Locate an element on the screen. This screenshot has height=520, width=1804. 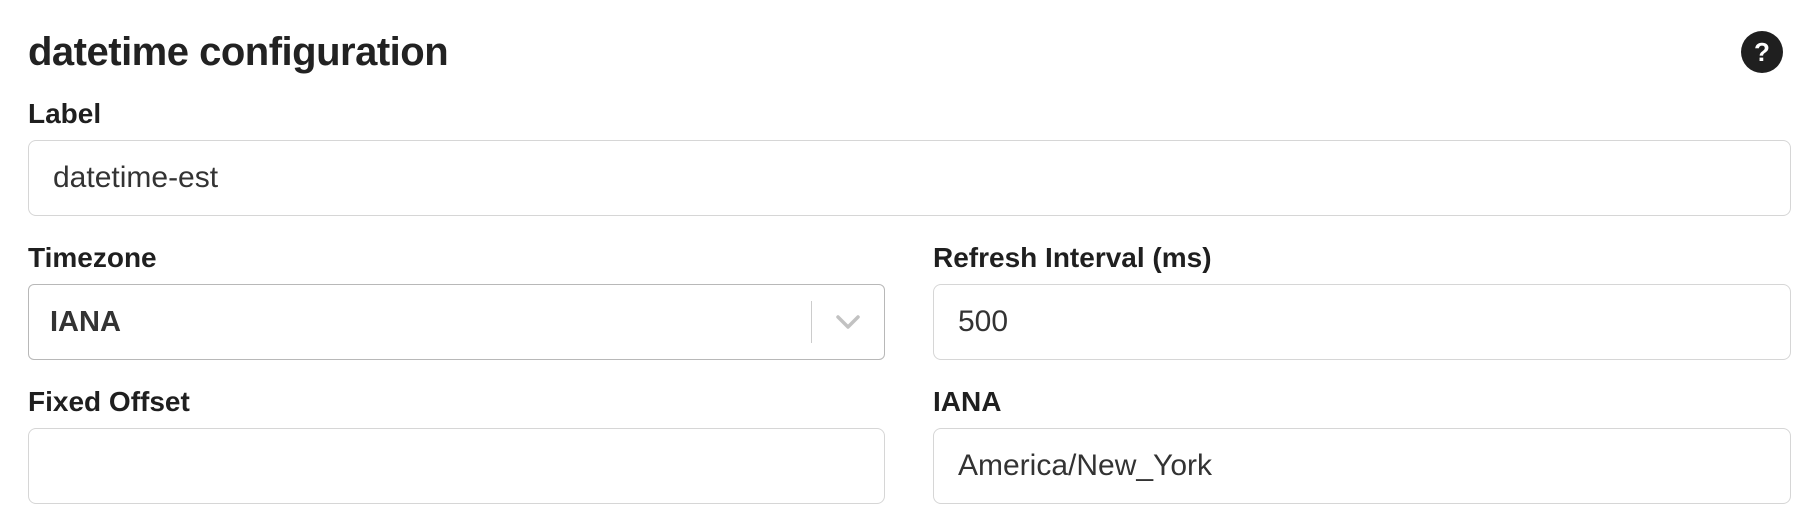
timezone-select: IANA is located at coordinates (456, 322).